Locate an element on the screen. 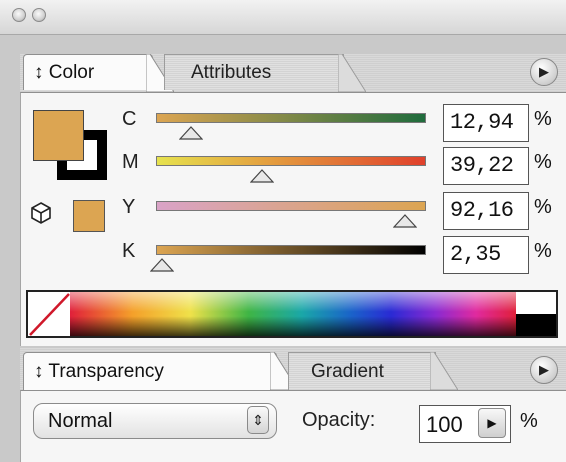 This screenshot has height=462, width=566. white-swatch is located at coordinates (536, 303).